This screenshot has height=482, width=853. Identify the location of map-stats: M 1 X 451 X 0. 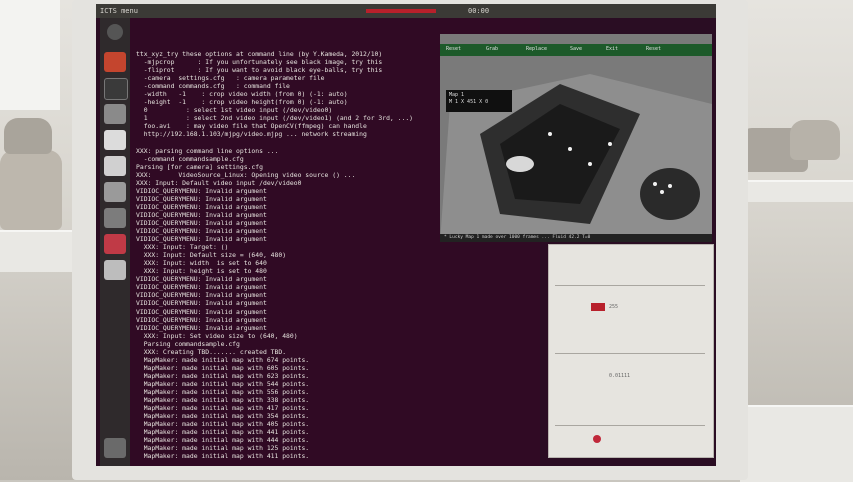
(469, 102).